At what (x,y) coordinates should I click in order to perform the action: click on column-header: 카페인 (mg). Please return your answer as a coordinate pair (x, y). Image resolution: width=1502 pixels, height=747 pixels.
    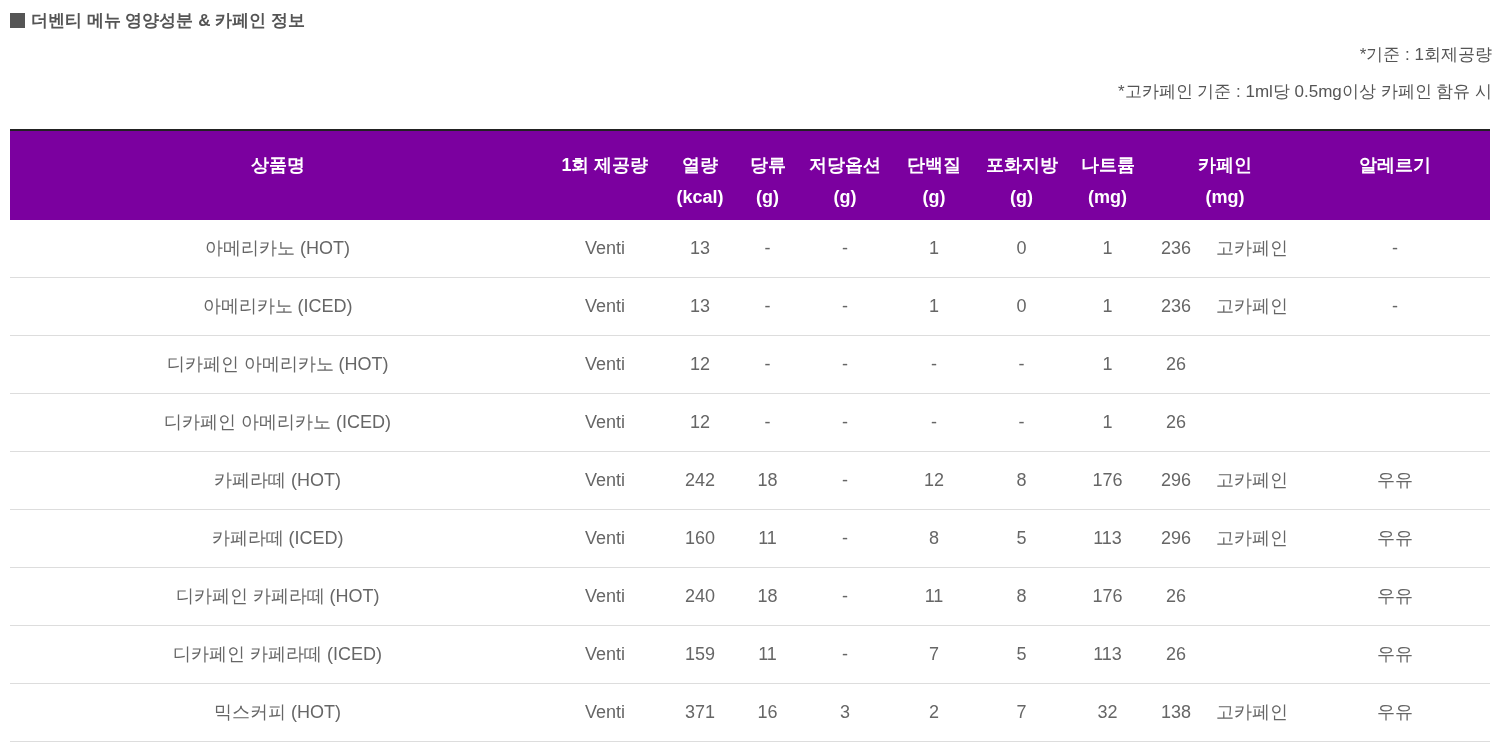
    Looking at the image, I should click on (1225, 174).